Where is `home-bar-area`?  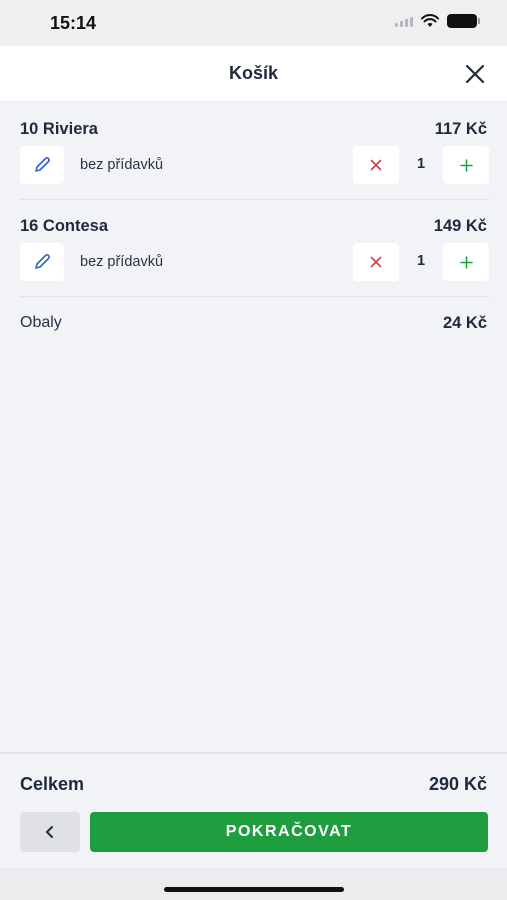 home-bar-area is located at coordinates (253, 884).